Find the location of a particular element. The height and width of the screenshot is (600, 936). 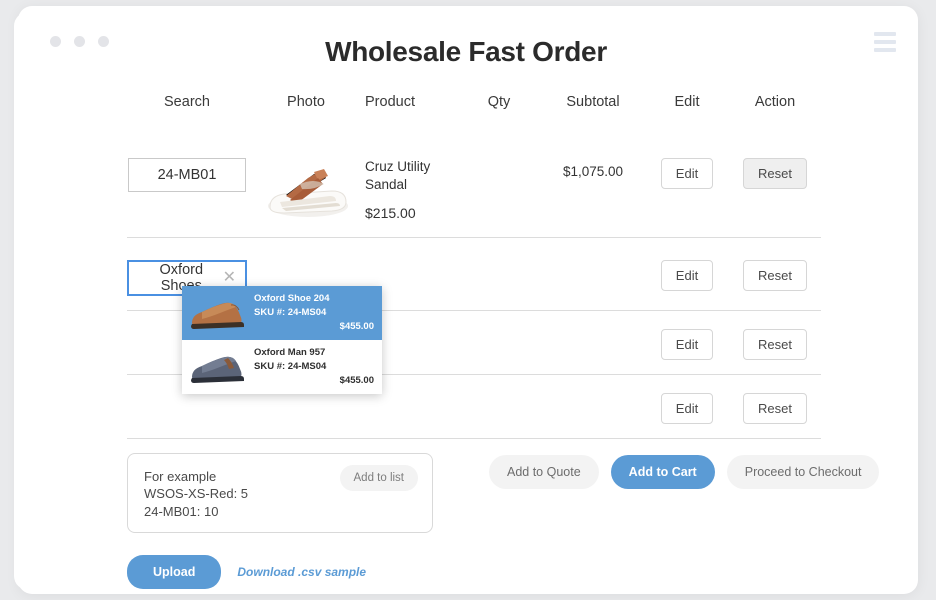

row-search-cell: 24-MB01 is located at coordinates (187, 175).